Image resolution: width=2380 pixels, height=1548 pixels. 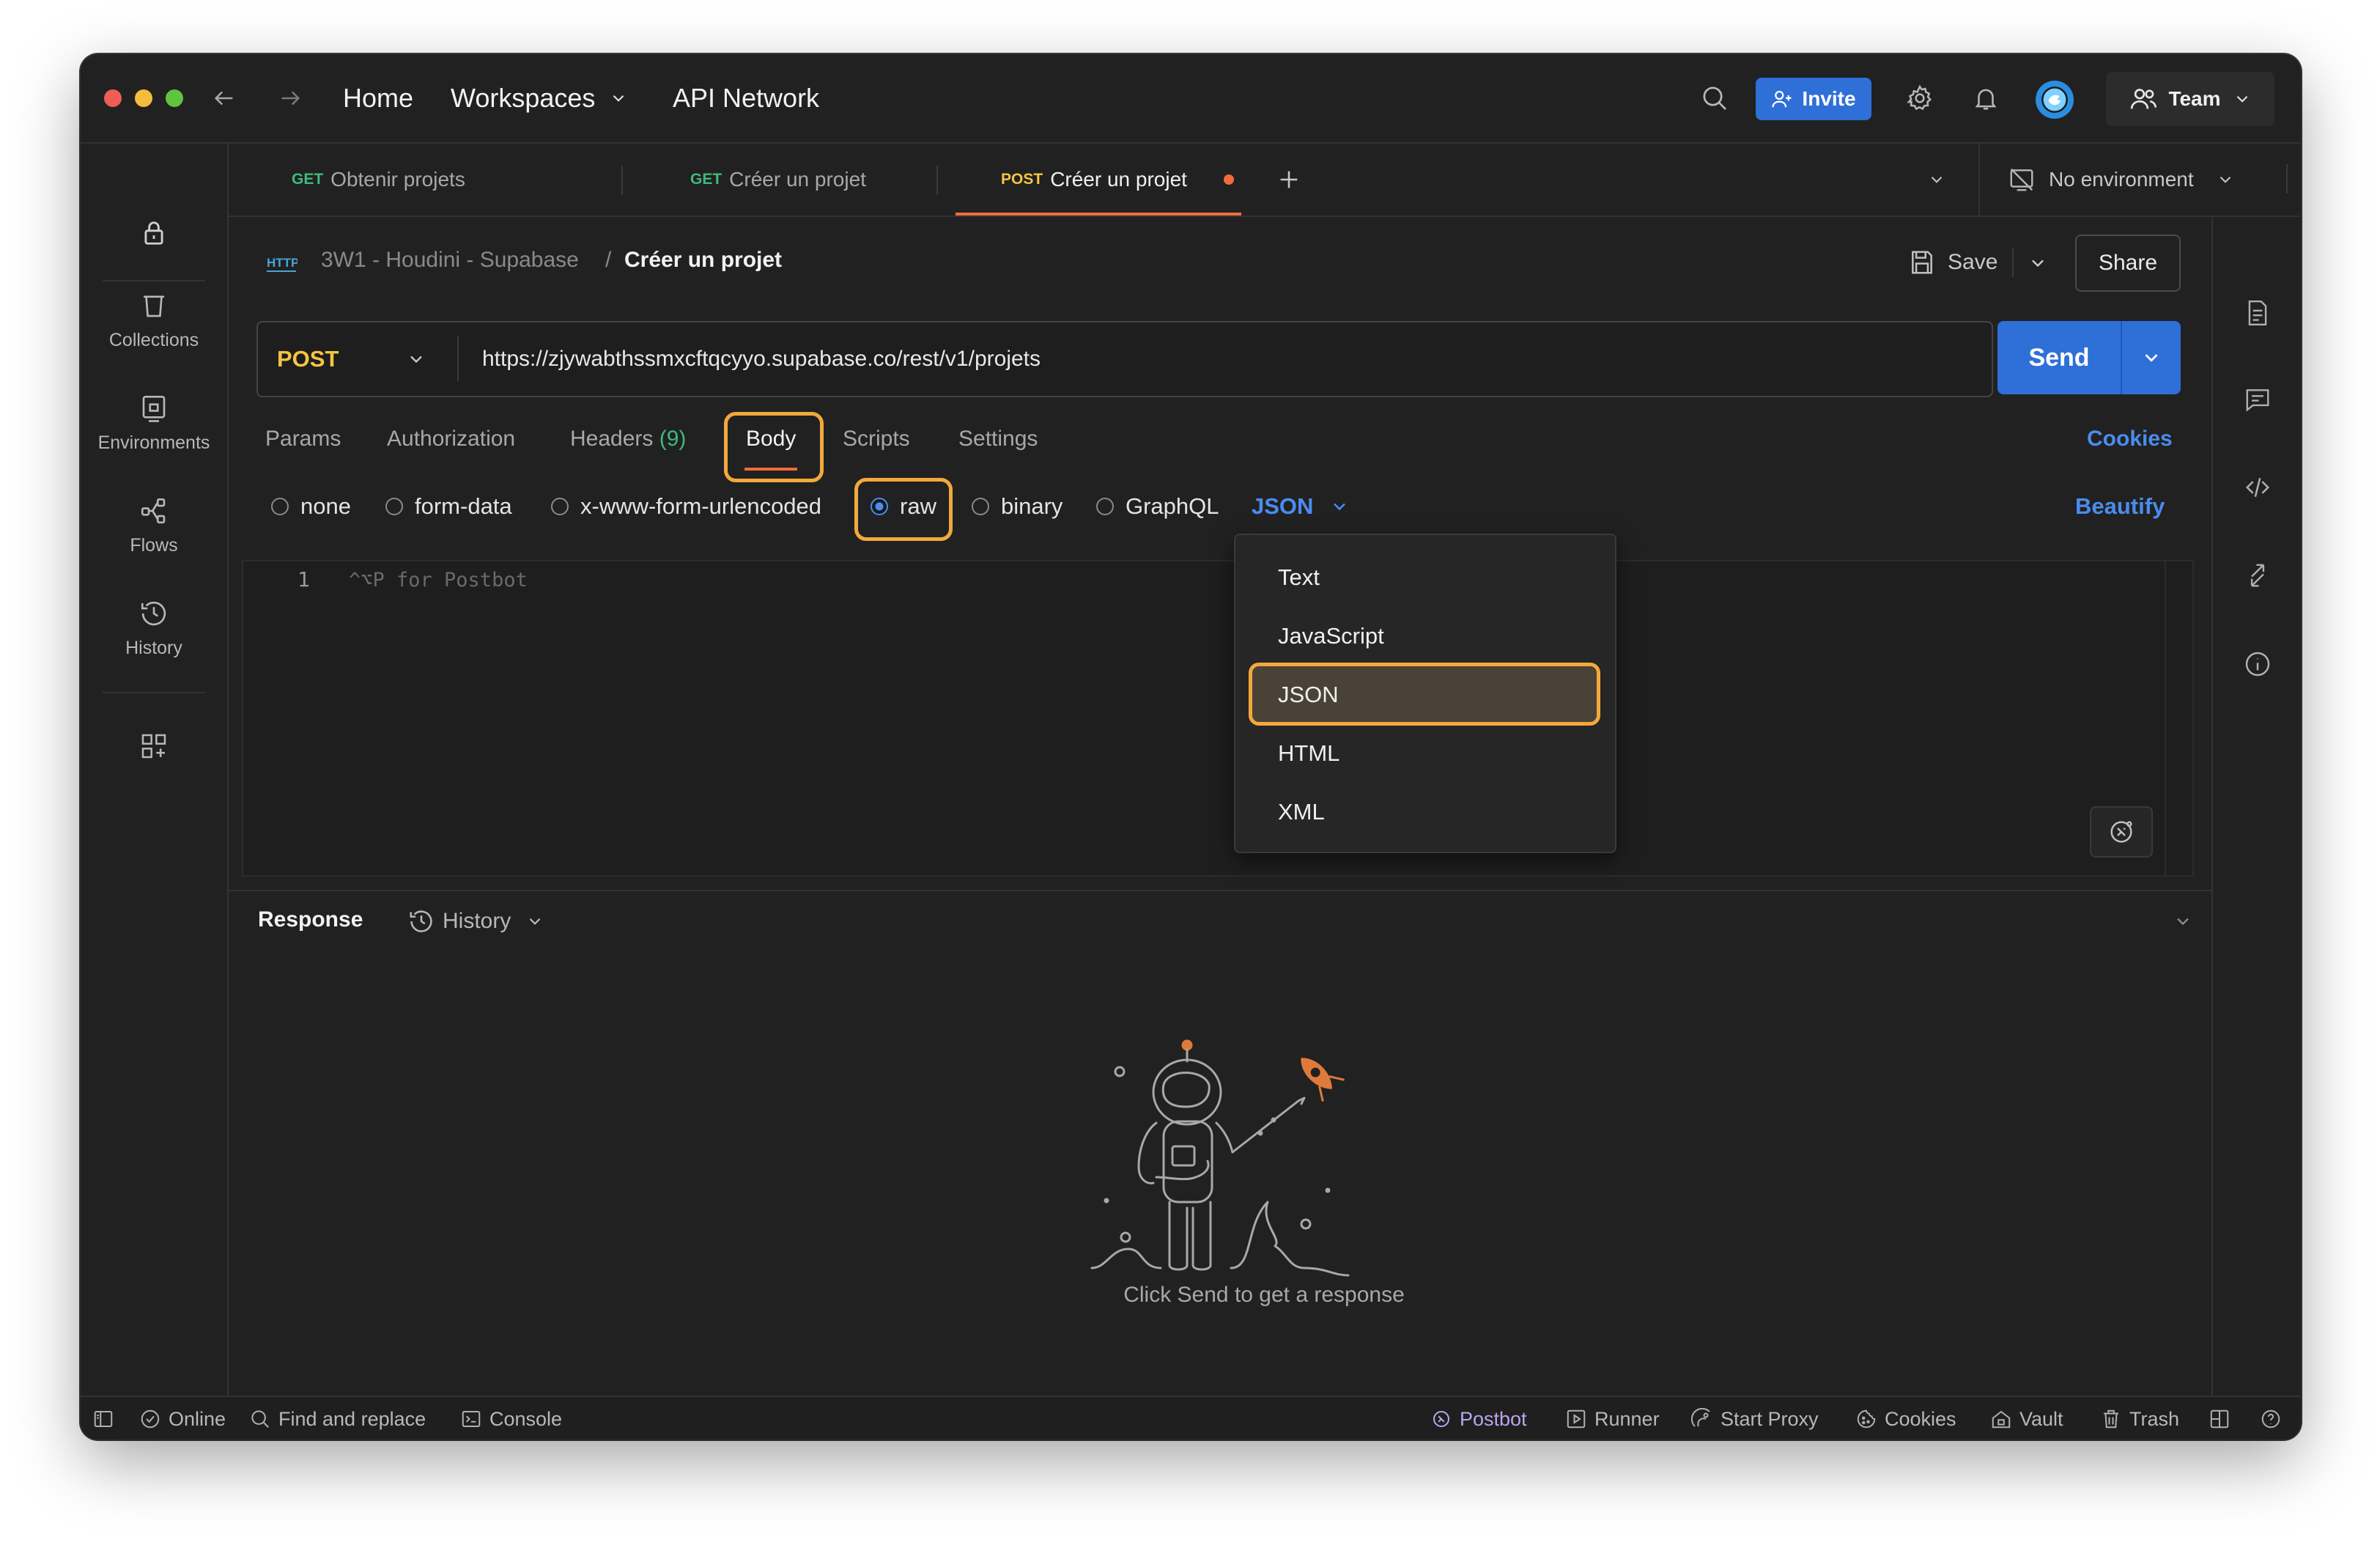 I want to click on menu-item-json: JSON, so click(x=1308, y=695).